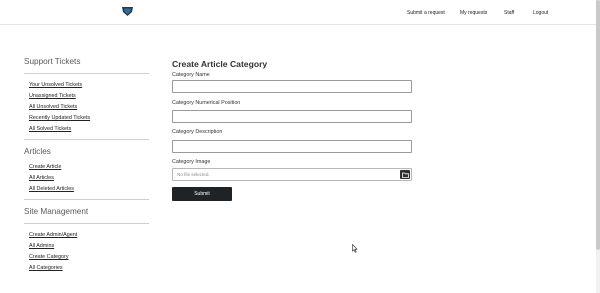 This screenshot has height=293, width=600. I want to click on nav-my-requests: My requests, so click(473, 13).